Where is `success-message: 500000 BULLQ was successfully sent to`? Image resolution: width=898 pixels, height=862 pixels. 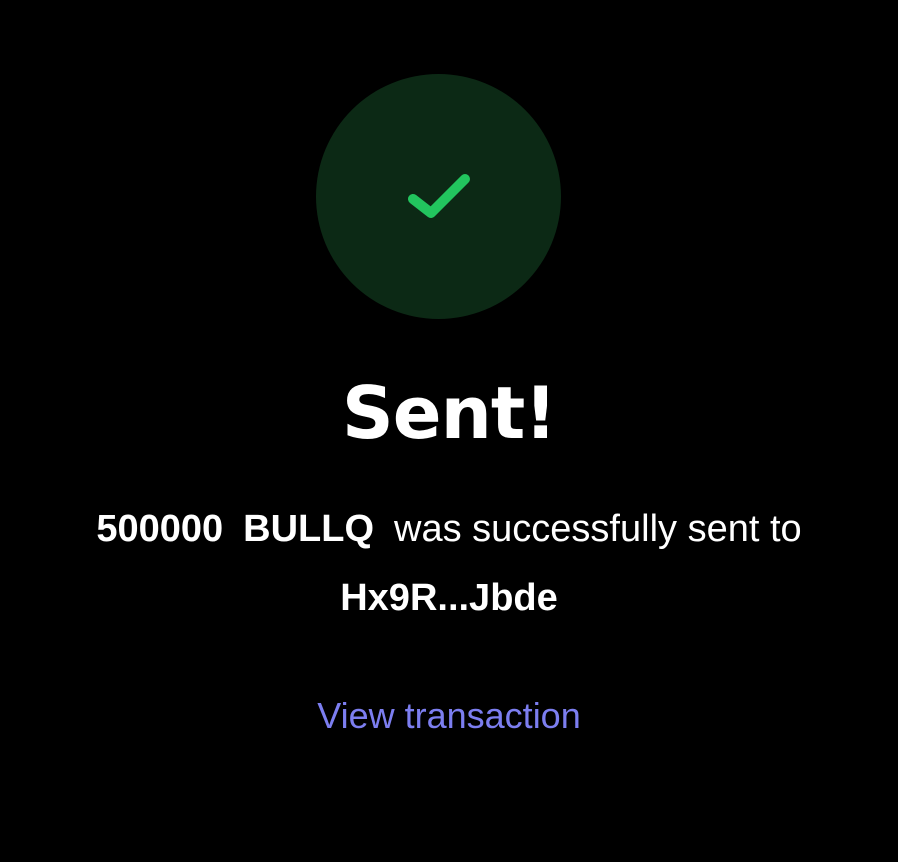
success-message: 500000 BULLQ was successfully sent to is located at coordinates (449, 529).